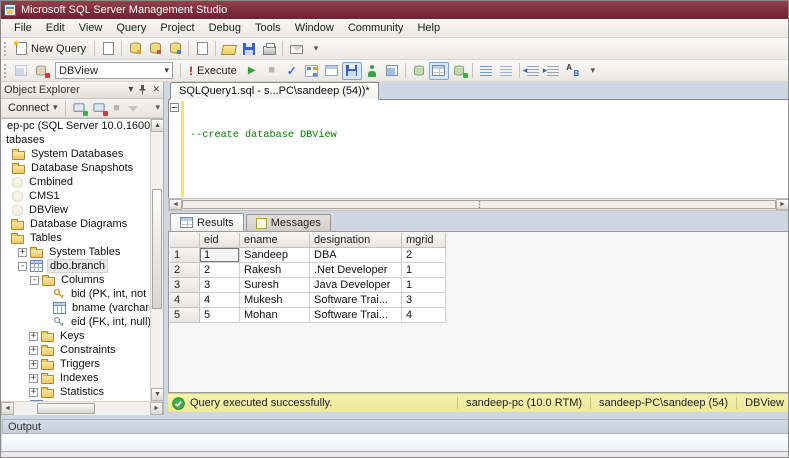 The width and height of the screenshot is (789, 458). What do you see at coordinates (82, 154) in the screenshot?
I see `tree-item-system-databases: System Databases` at bounding box center [82, 154].